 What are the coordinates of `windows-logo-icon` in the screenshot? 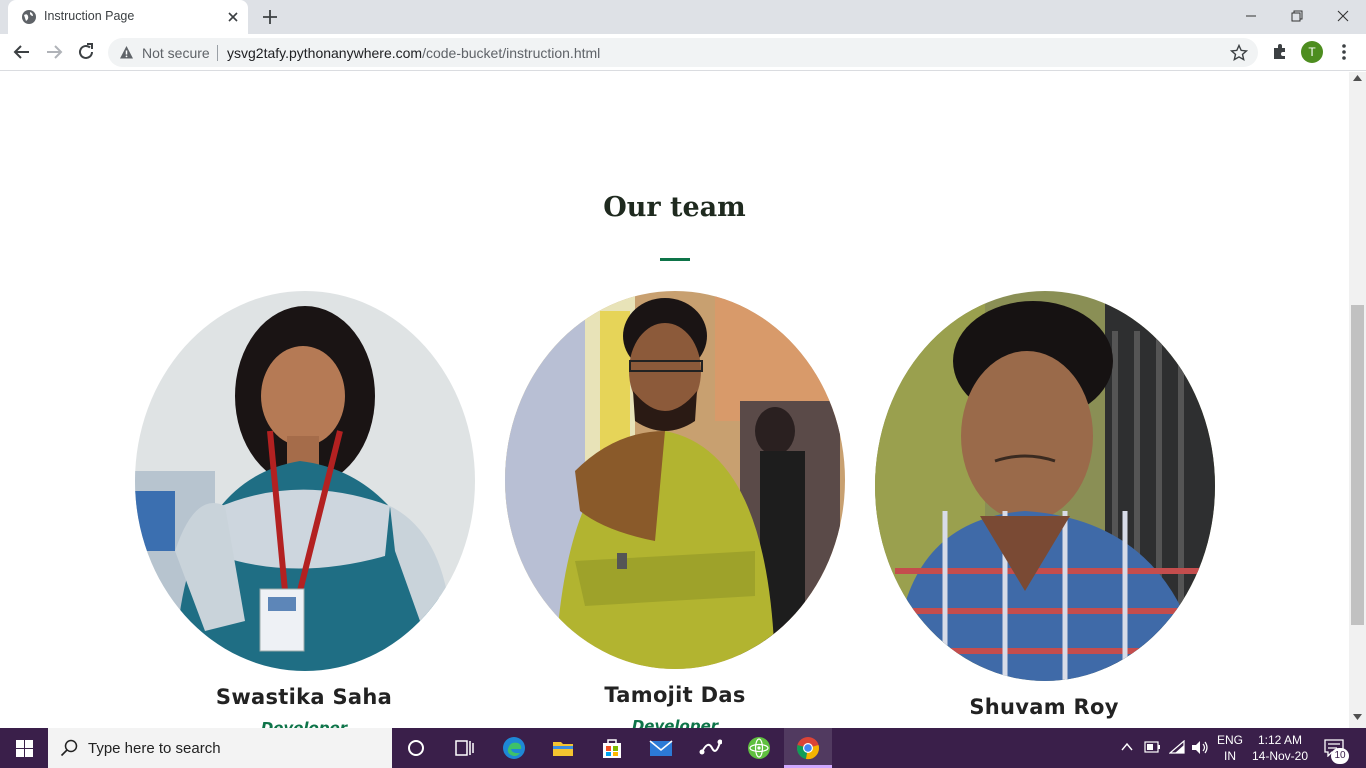 It's located at (24, 748).